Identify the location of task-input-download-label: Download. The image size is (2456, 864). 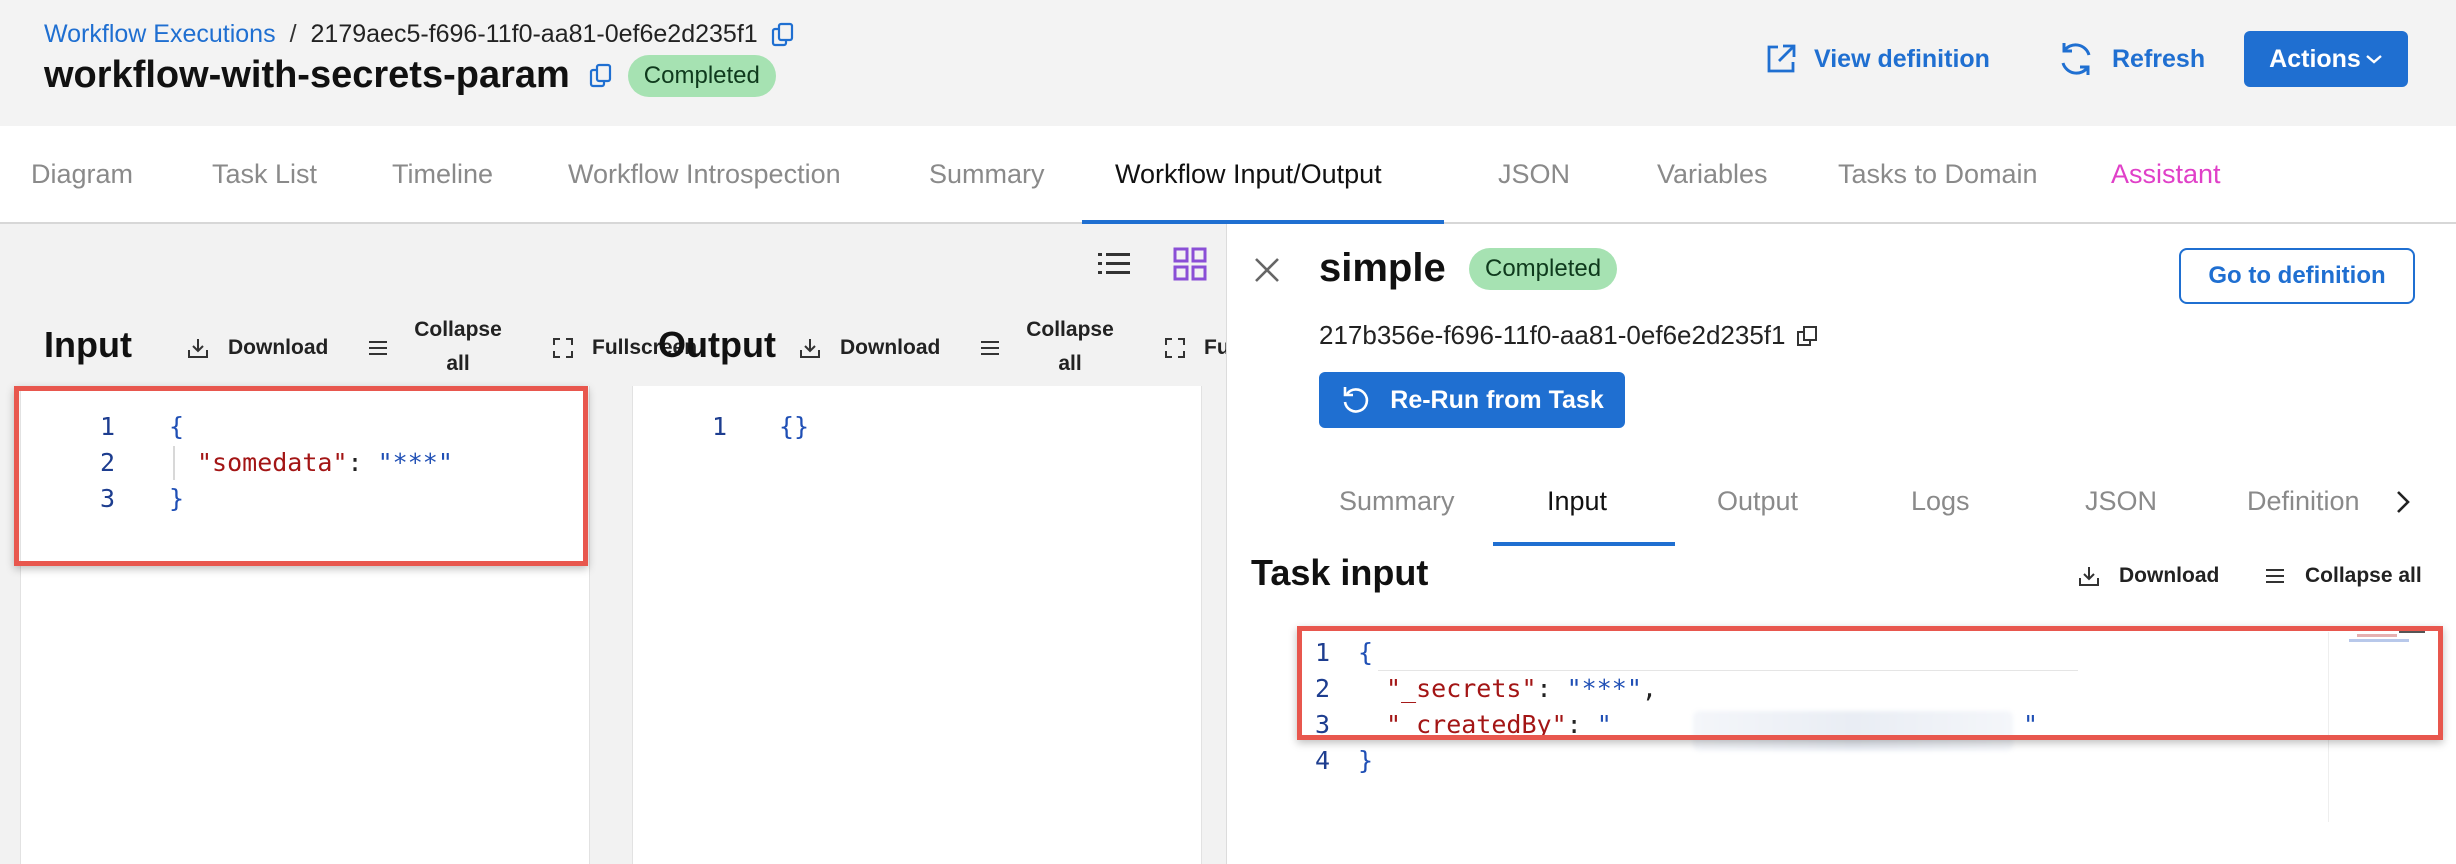
(2169, 575).